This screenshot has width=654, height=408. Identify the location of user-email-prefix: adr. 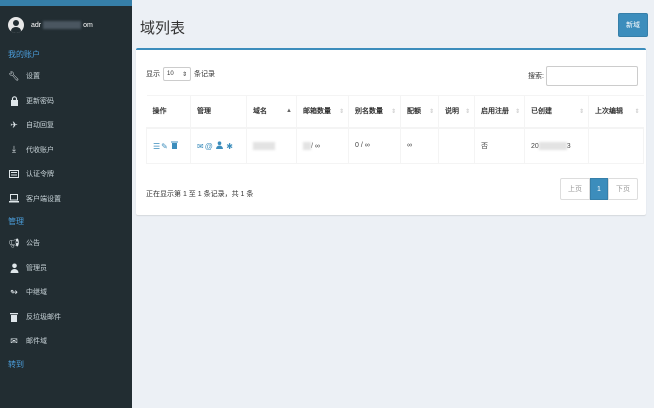
(36, 25).